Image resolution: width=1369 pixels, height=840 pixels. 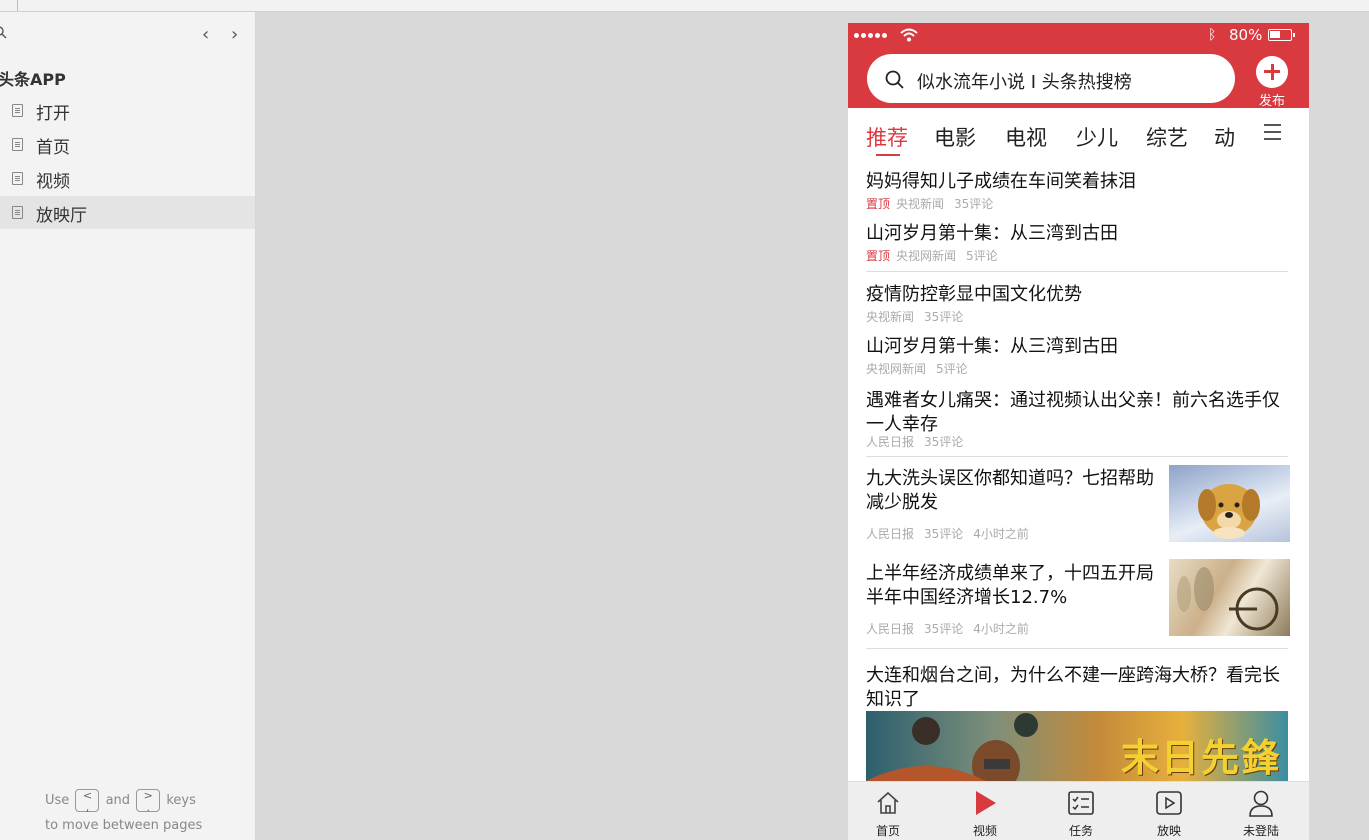 What do you see at coordinates (148, 801) in the screenshot?
I see `right-key-icon: >.` at bounding box center [148, 801].